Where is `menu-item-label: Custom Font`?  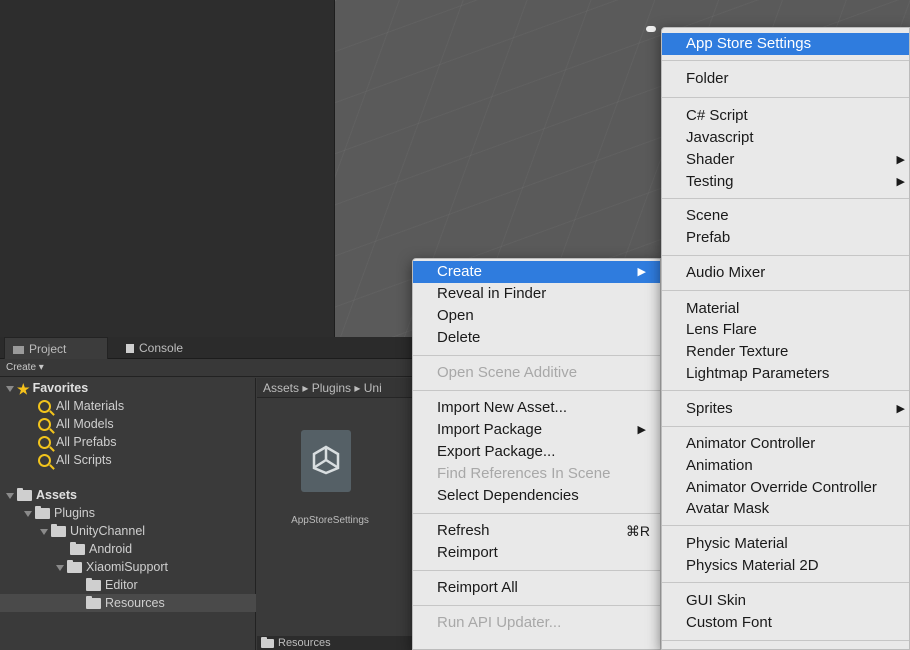 menu-item-label: Custom Font is located at coordinates (729, 622).